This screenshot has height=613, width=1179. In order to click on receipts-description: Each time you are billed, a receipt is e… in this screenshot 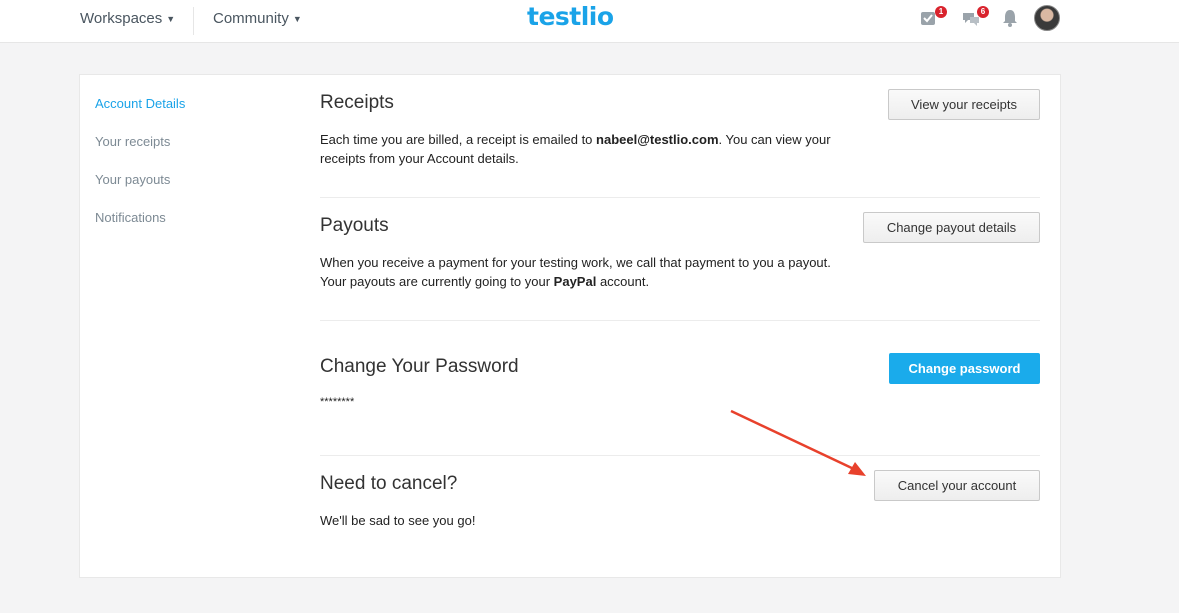, I will do `click(585, 149)`.